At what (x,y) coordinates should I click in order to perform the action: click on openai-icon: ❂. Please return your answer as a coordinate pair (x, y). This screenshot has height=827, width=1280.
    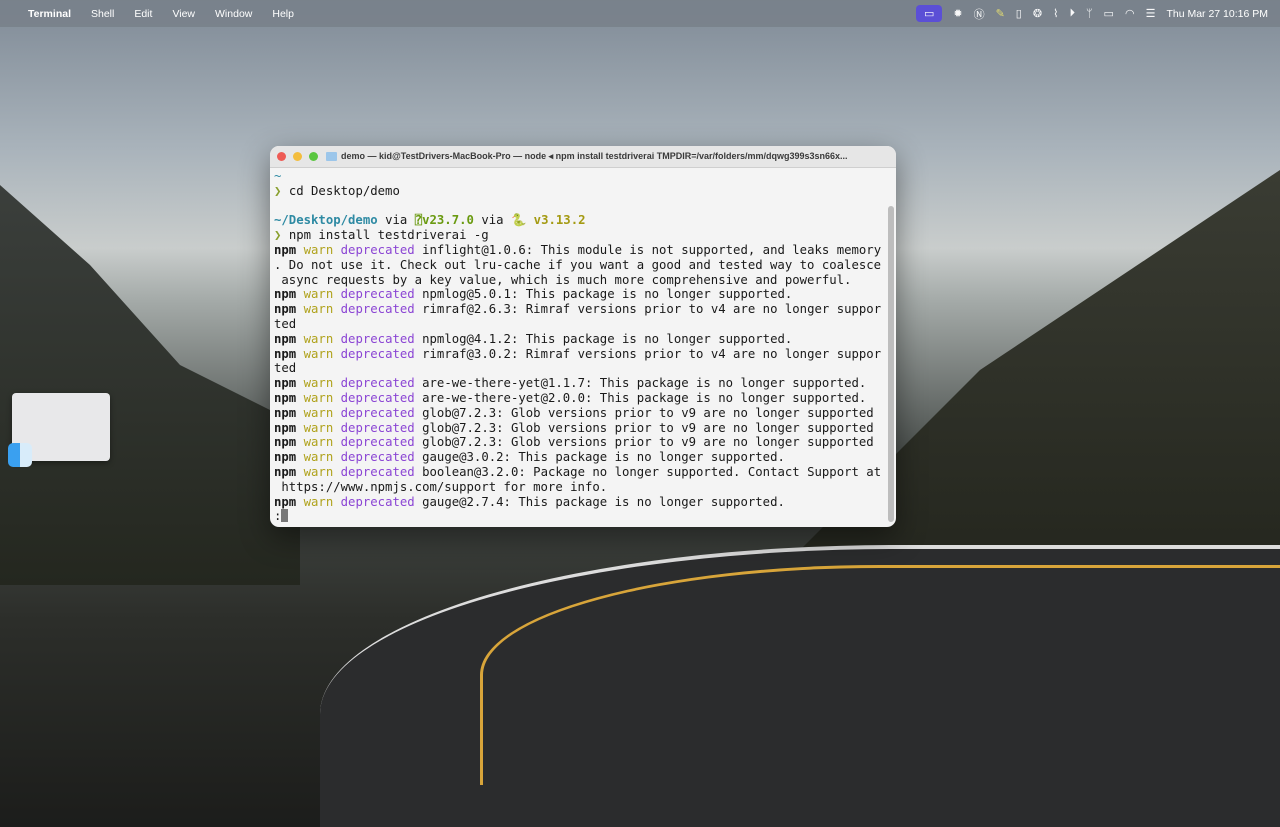
    Looking at the image, I should click on (1037, 13).